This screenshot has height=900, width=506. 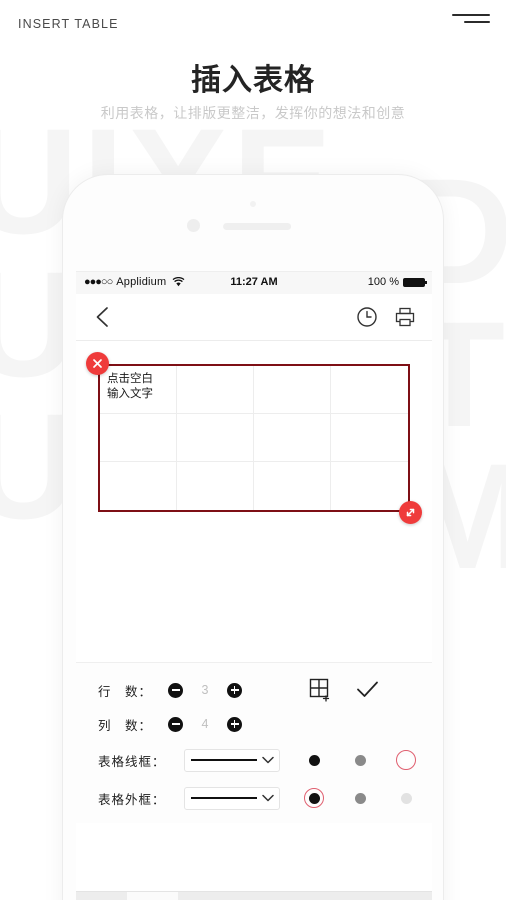 I want to click on row-increment-button, so click(x=234, y=690).